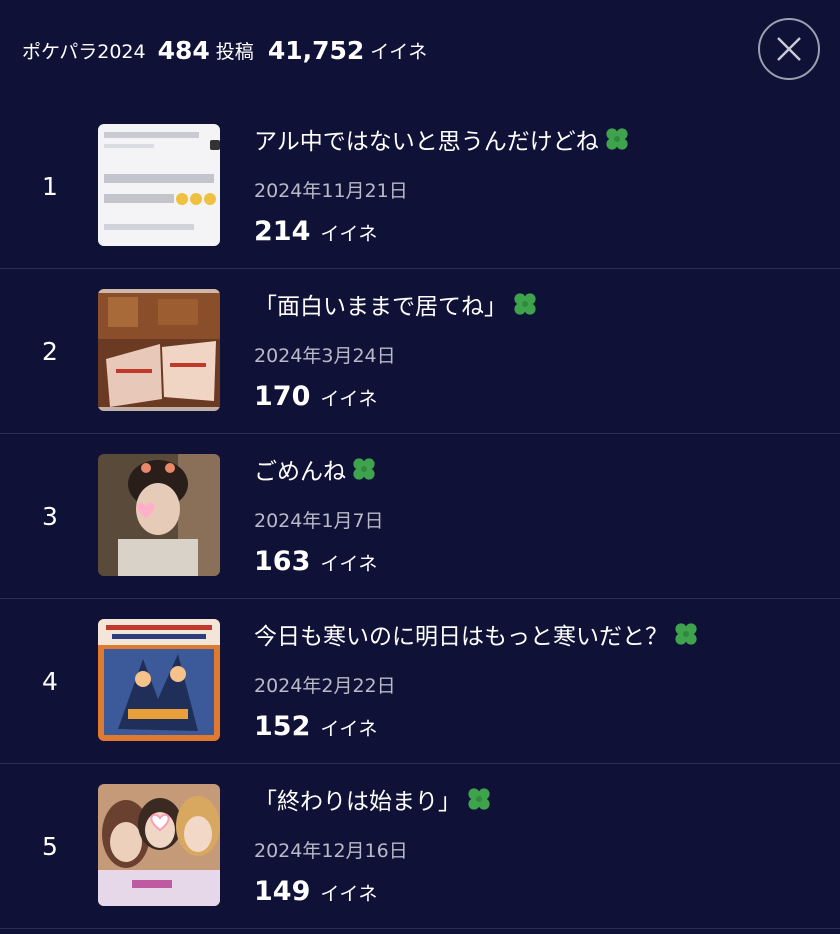 Image resolution: width=840 pixels, height=934 pixels. What do you see at coordinates (50, 846) in the screenshot?
I see `rank-number: 5` at bounding box center [50, 846].